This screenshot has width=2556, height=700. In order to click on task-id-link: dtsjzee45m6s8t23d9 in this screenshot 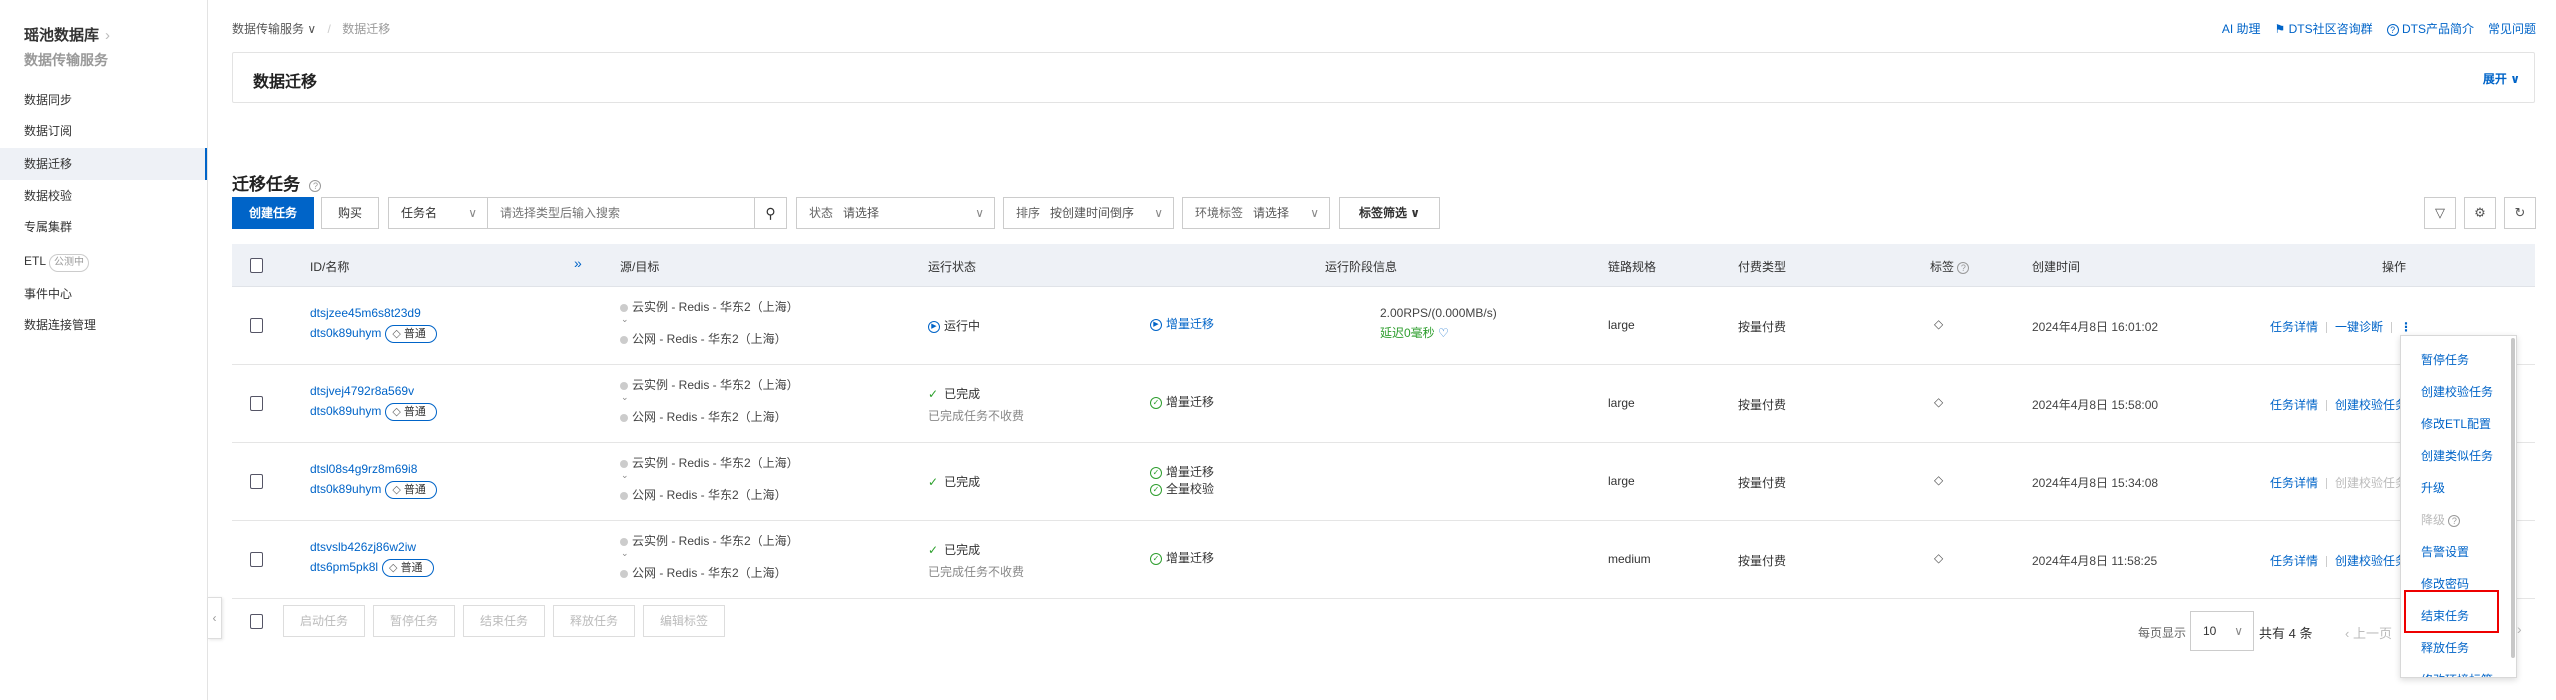, I will do `click(365, 313)`.